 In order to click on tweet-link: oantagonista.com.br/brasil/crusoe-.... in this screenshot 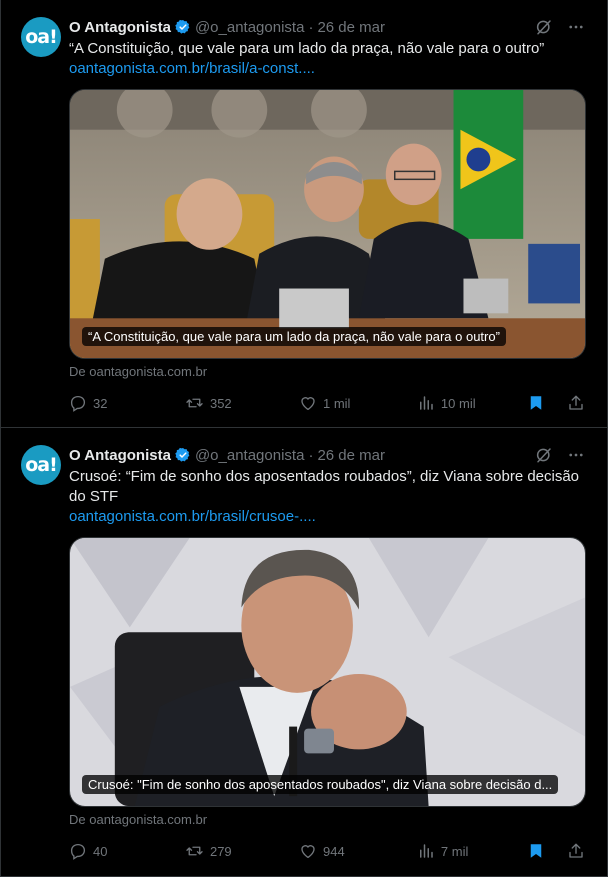, I will do `click(327, 517)`.